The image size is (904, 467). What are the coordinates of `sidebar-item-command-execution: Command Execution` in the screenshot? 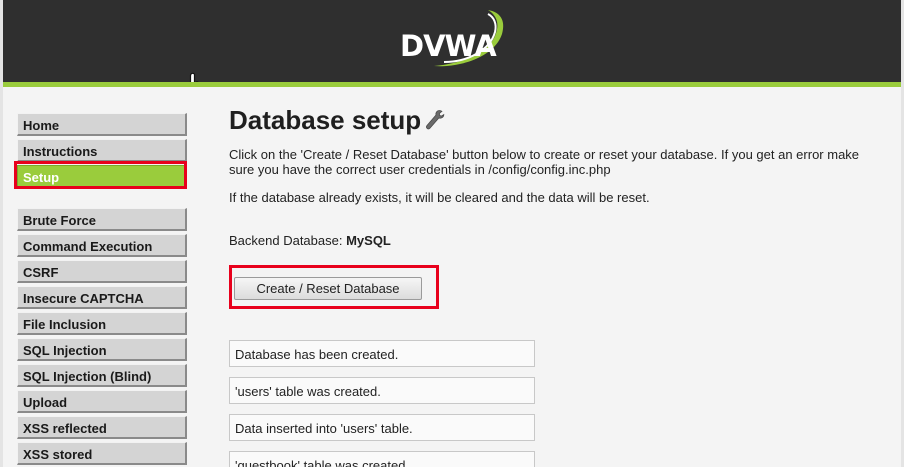 It's located at (102, 245).